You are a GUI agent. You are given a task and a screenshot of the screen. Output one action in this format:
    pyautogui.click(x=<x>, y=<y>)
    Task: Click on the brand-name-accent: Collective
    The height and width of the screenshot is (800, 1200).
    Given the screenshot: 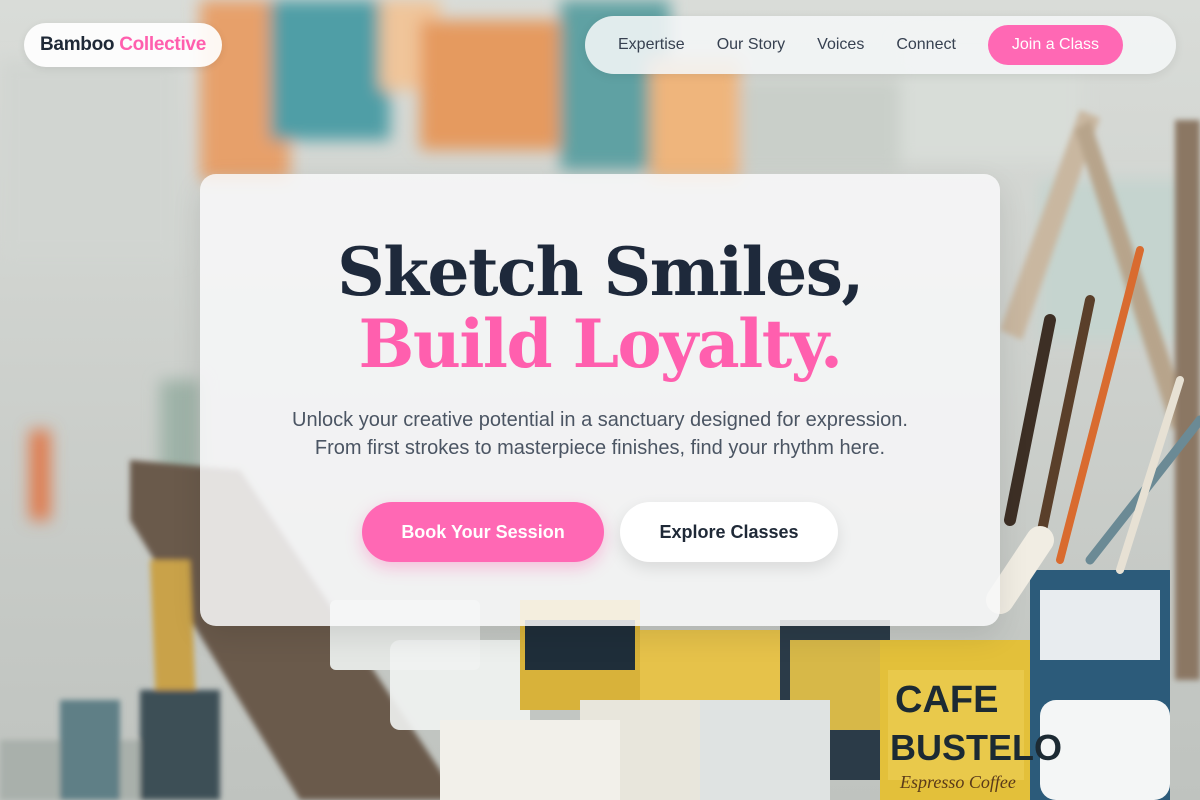 What is the action you would take?
    pyautogui.click(x=162, y=44)
    